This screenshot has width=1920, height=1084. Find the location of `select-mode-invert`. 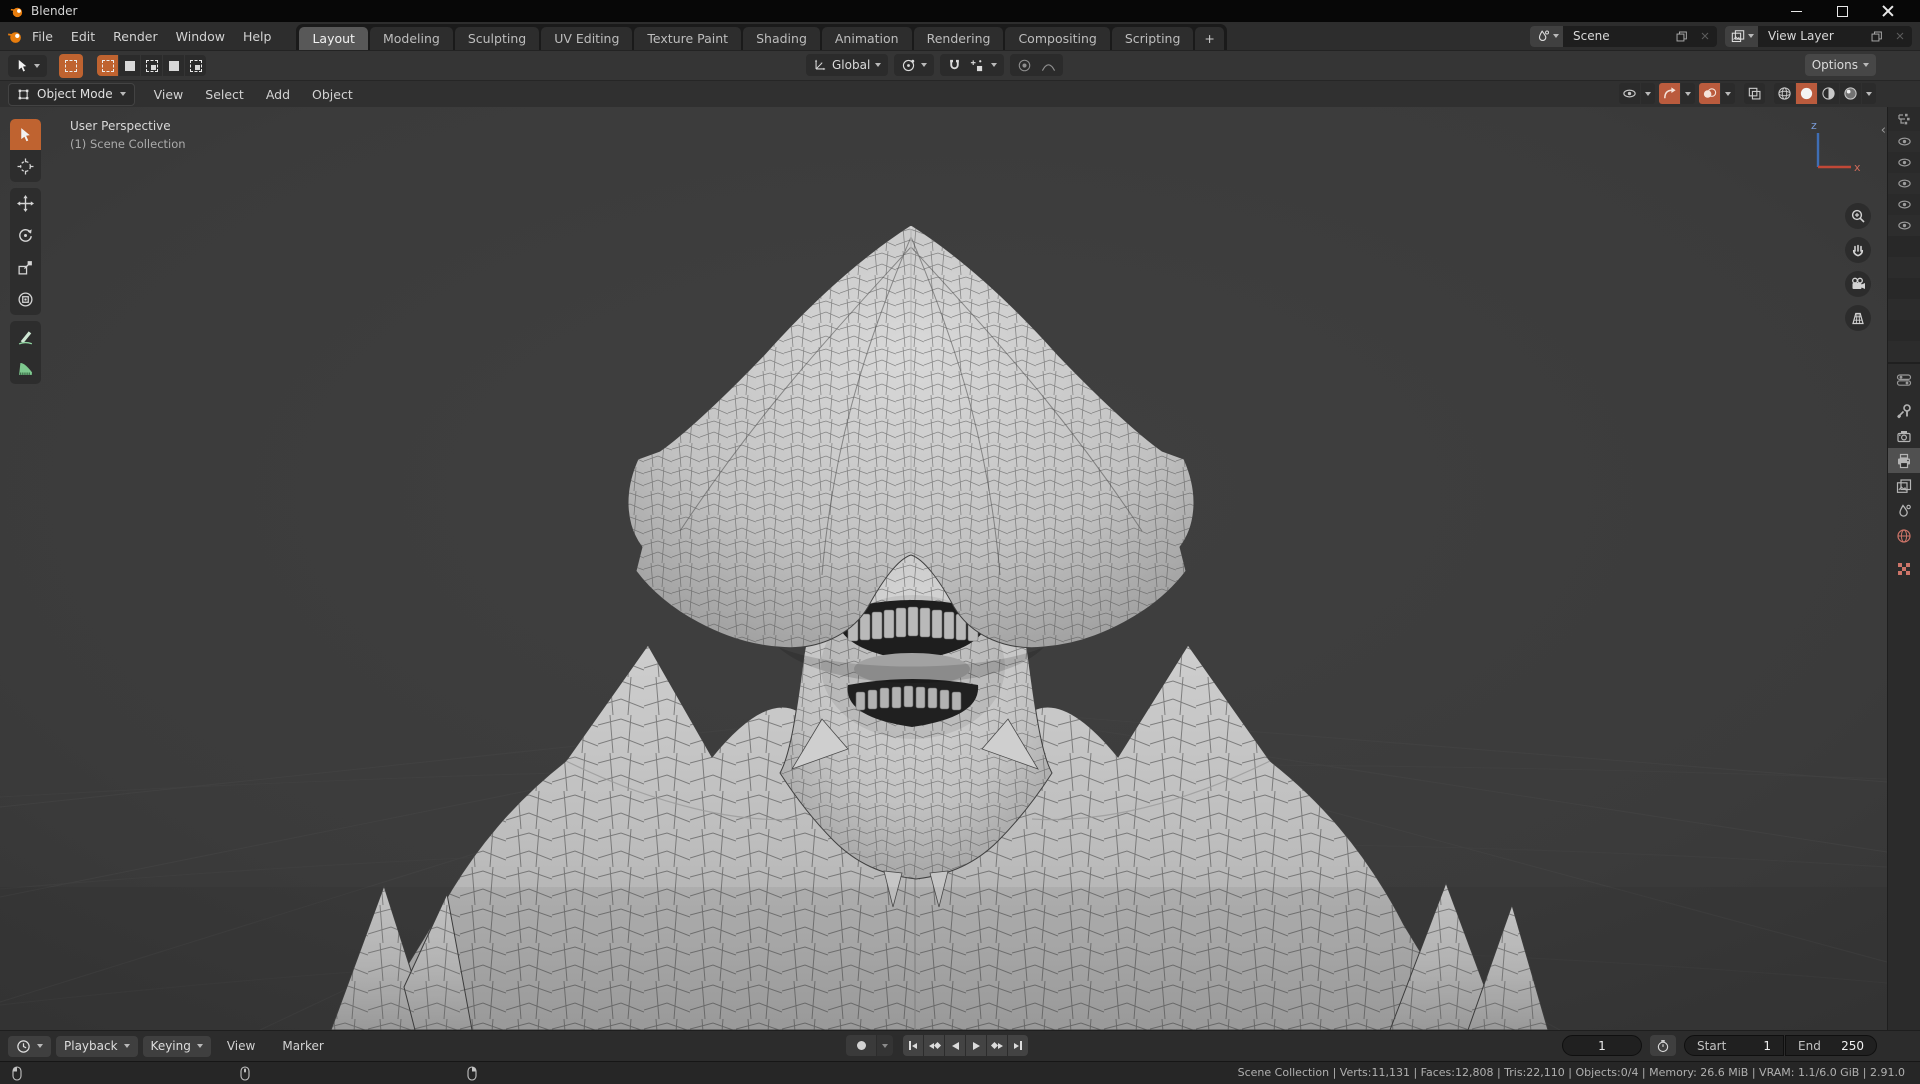

select-mode-invert is located at coordinates (173, 65).